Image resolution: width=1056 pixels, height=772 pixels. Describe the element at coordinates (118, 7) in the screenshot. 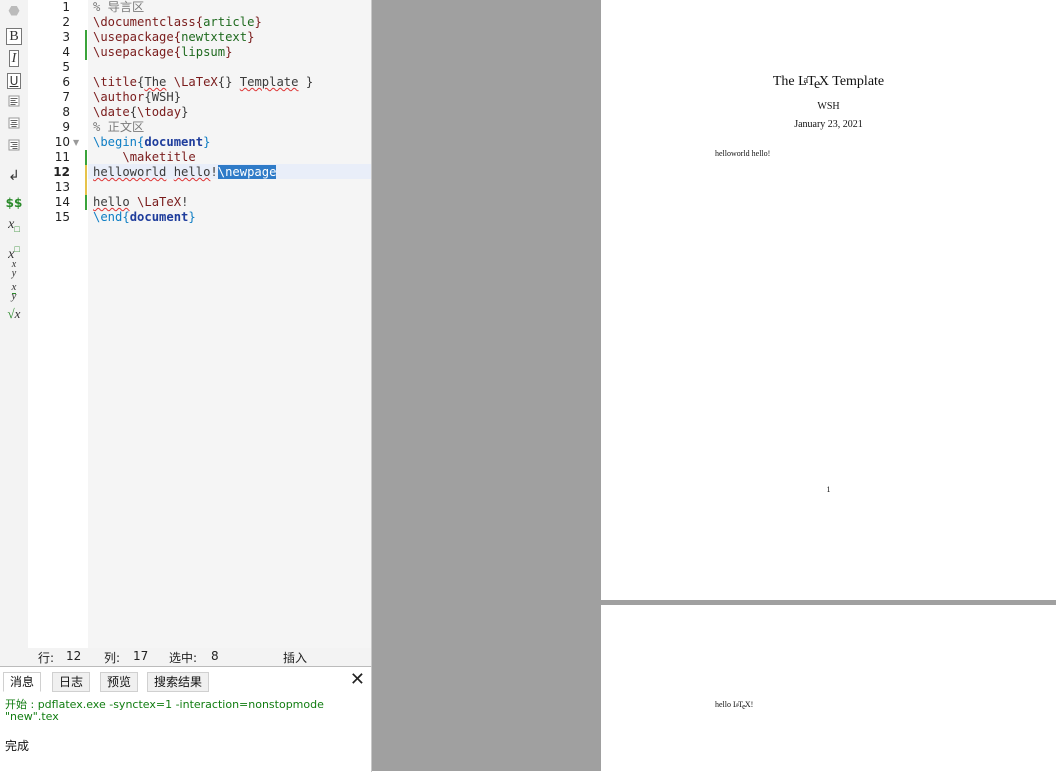

I see `code-line: % 导言区` at that location.